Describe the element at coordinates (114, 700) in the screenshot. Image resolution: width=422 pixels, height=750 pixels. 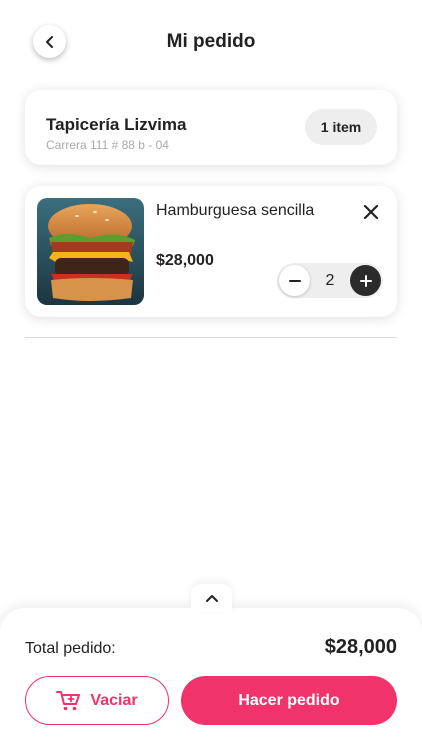
I see `empty-cart-label: Vaciar` at that location.